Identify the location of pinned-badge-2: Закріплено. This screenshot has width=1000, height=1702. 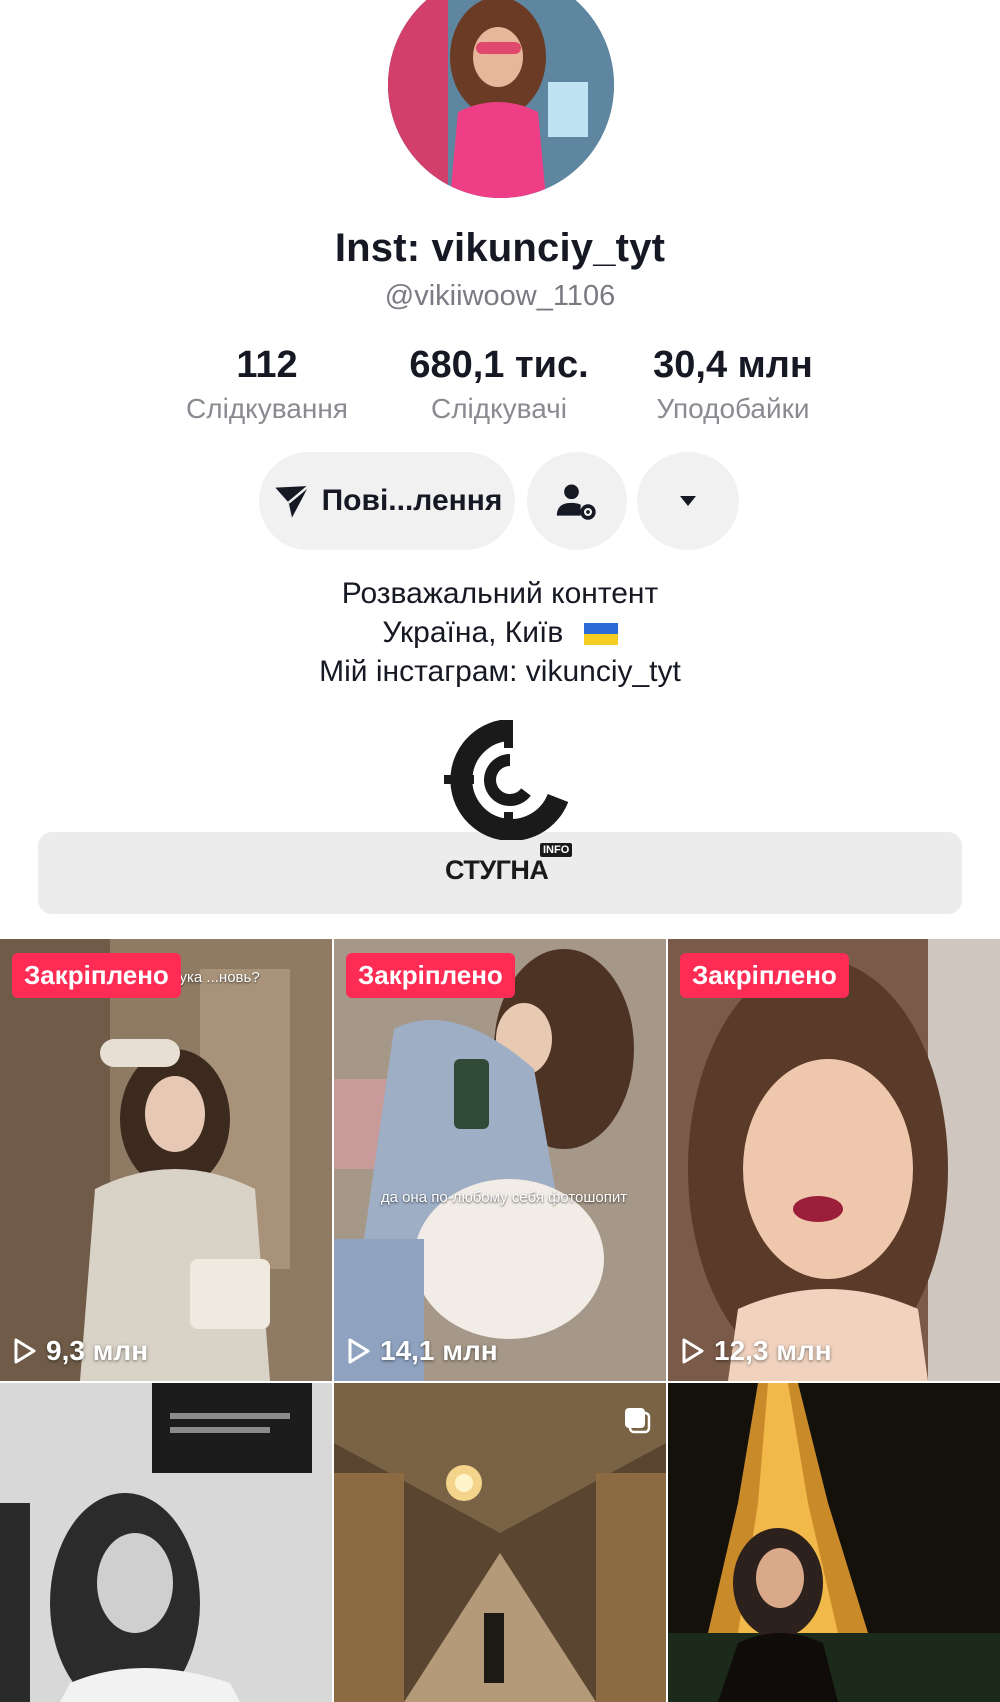
(430, 975).